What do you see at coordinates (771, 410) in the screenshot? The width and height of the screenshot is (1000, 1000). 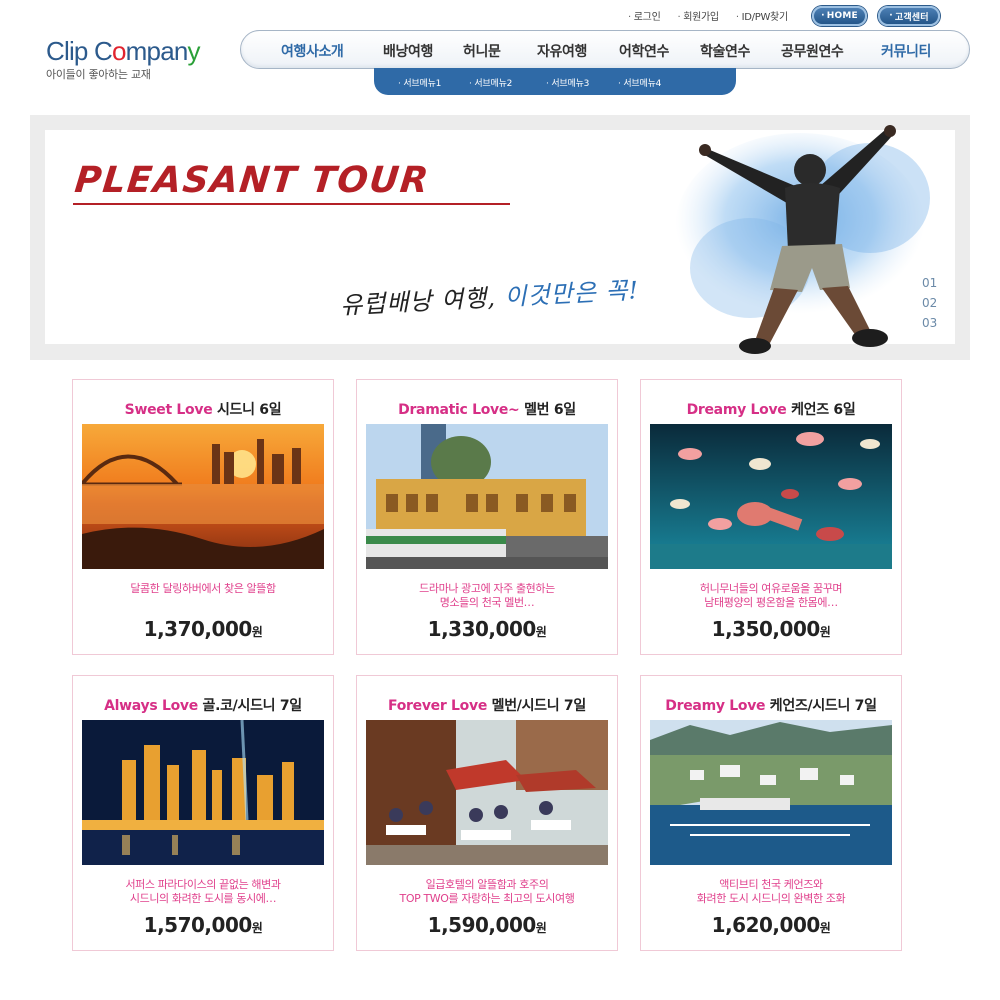 I see `product-title: Dreamy Love 케언즈 6일` at bounding box center [771, 410].